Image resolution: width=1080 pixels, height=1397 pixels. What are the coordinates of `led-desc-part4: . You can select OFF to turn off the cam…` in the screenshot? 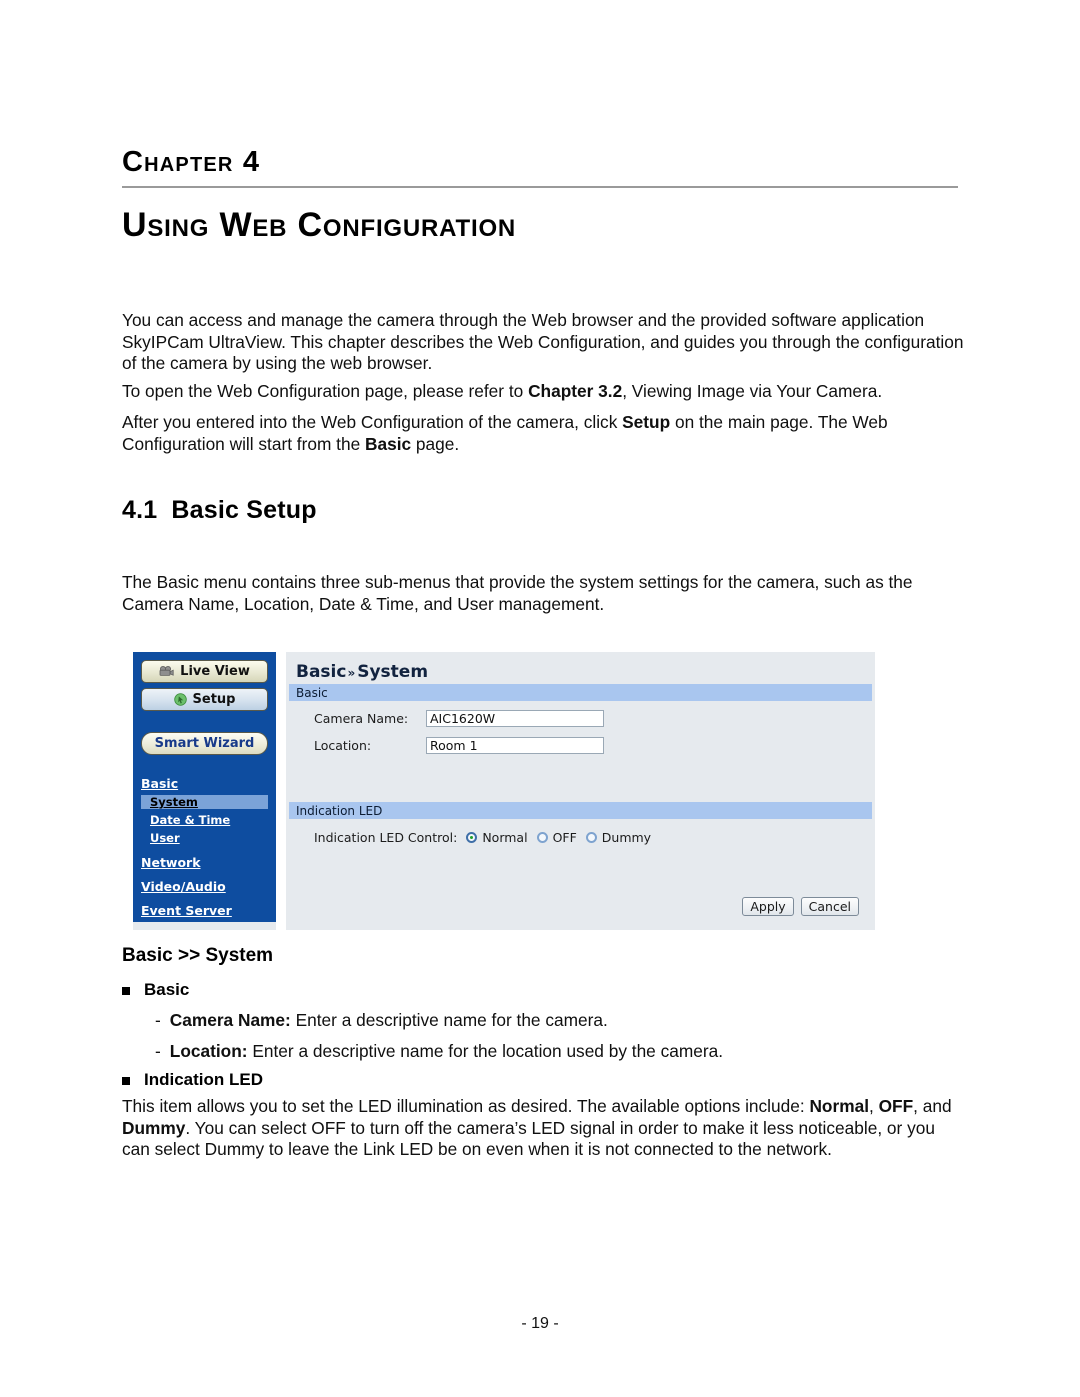 It's located at (528, 1138).